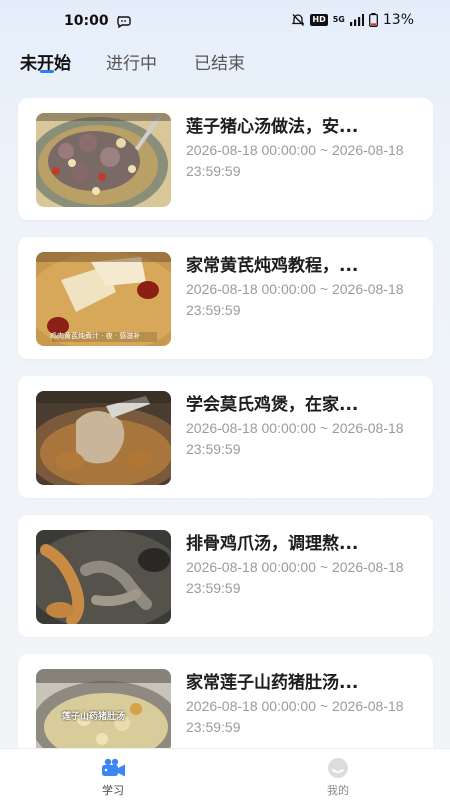 This screenshot has width=450, height=800. I want to click on nav-mine-label: 我的, so click(338, 790).